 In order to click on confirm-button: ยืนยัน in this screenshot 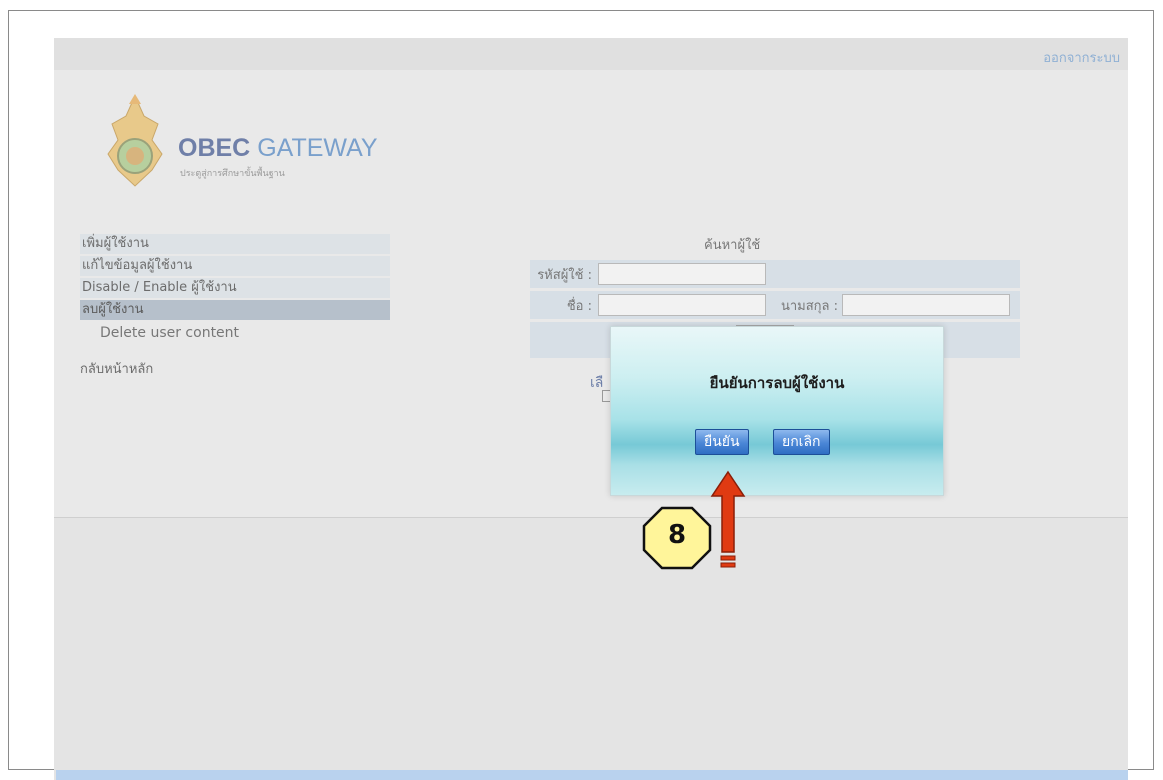, I will do `click(722, 442)`.